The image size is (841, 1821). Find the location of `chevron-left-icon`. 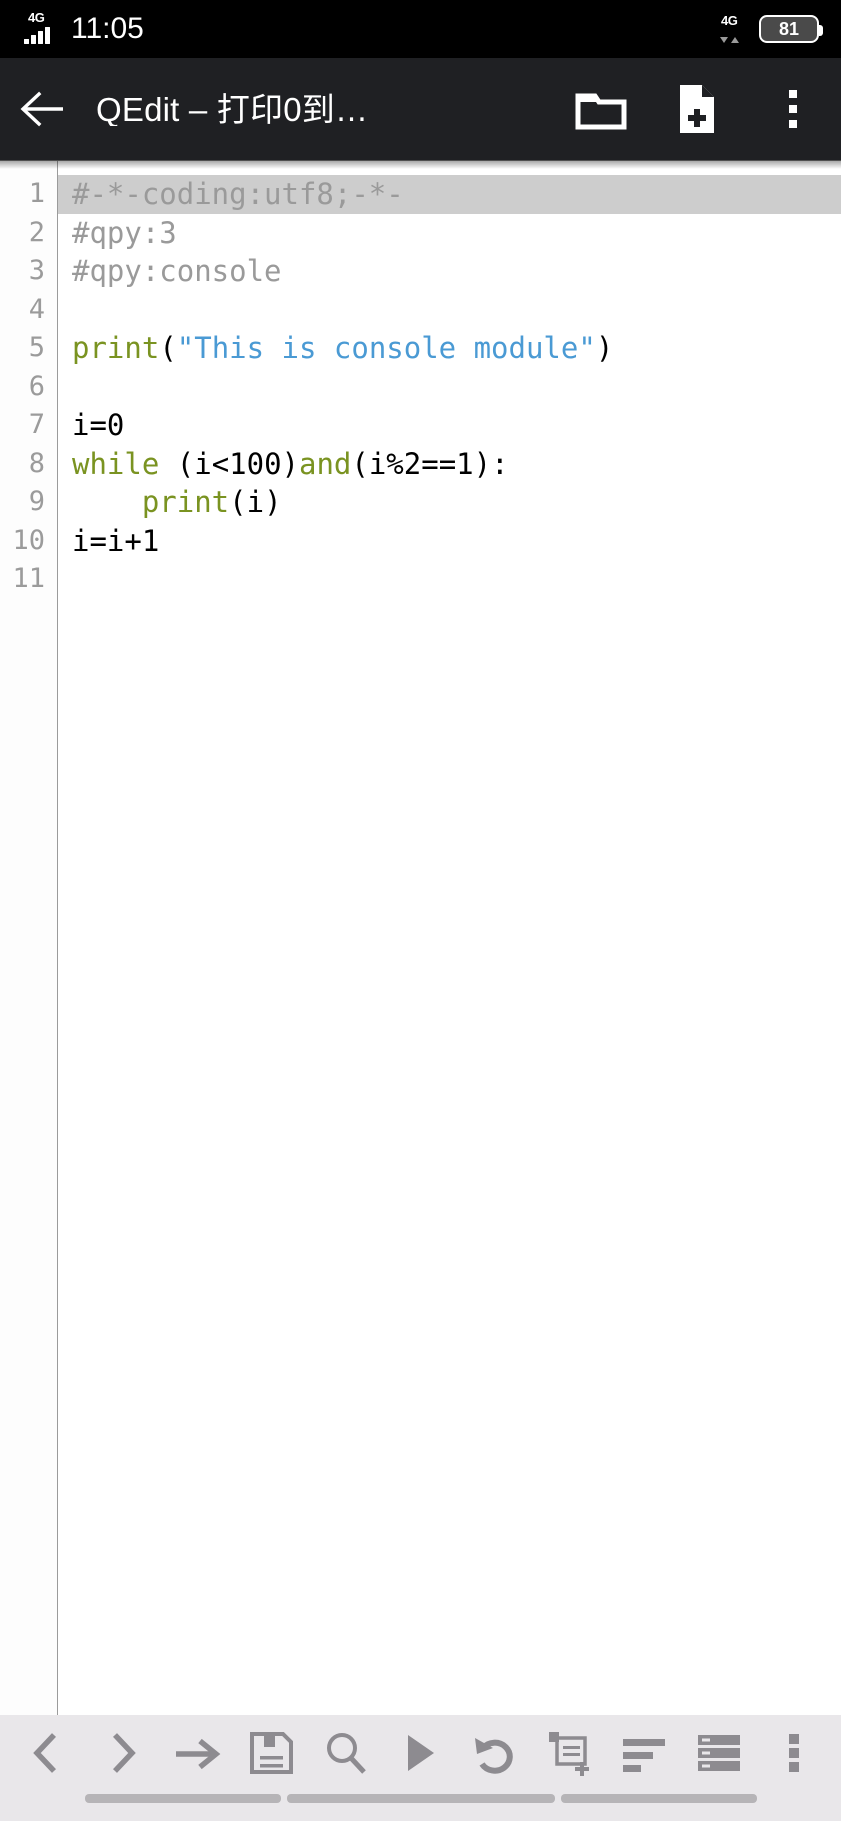

chevron-left-icon is located at coordinates (47, 1753).